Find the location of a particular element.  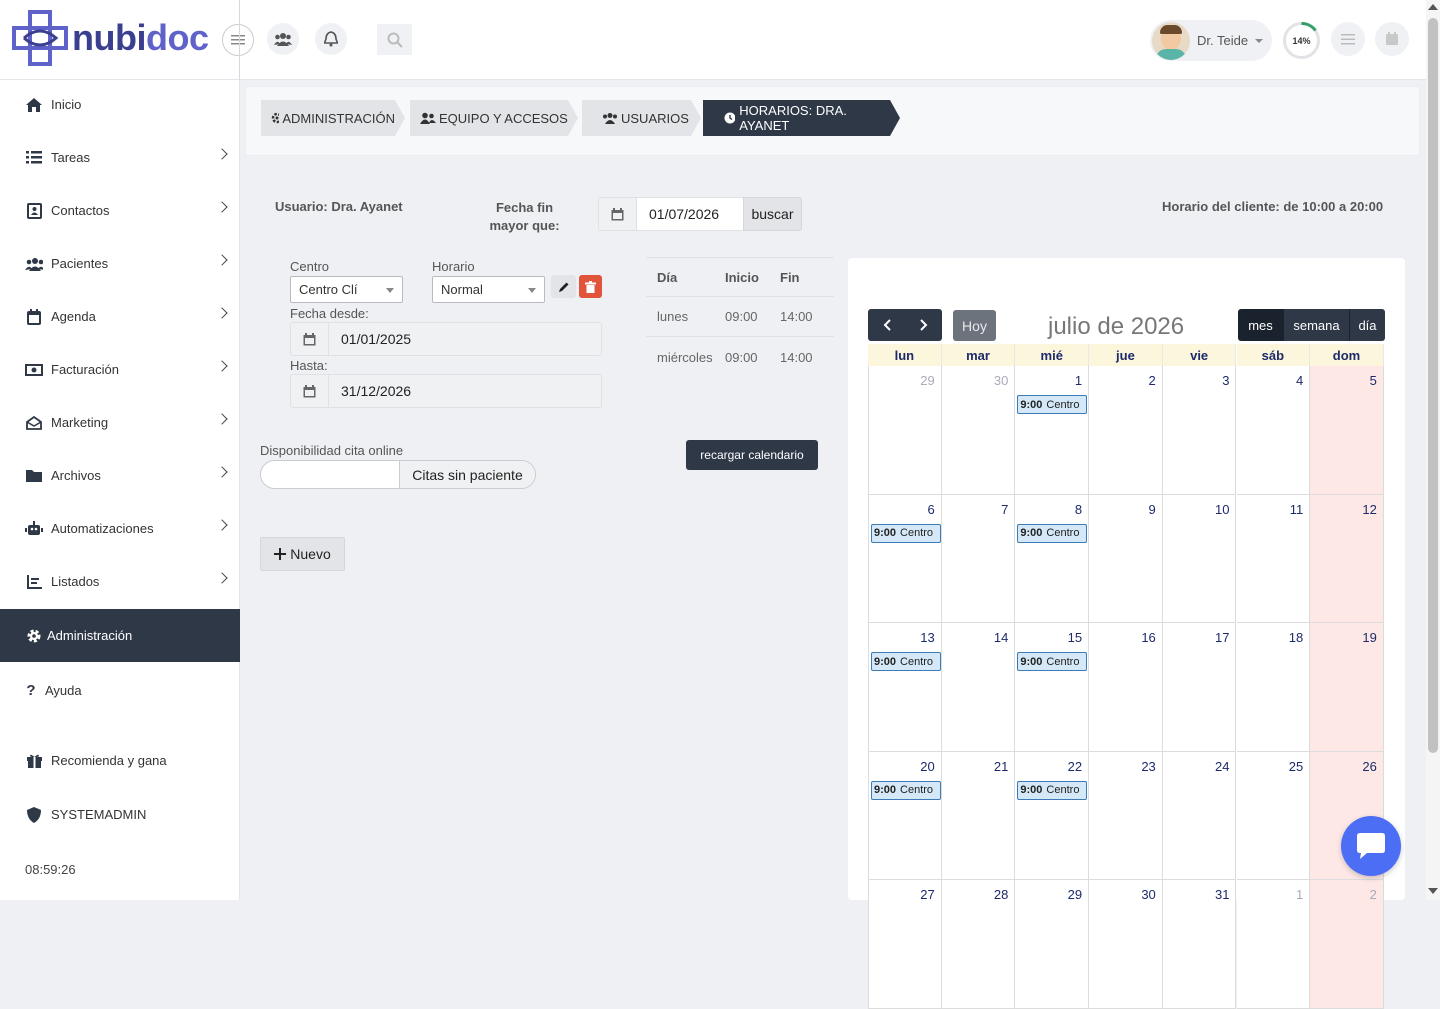

scroll-up-icon is located at coordinates (1433, 7).